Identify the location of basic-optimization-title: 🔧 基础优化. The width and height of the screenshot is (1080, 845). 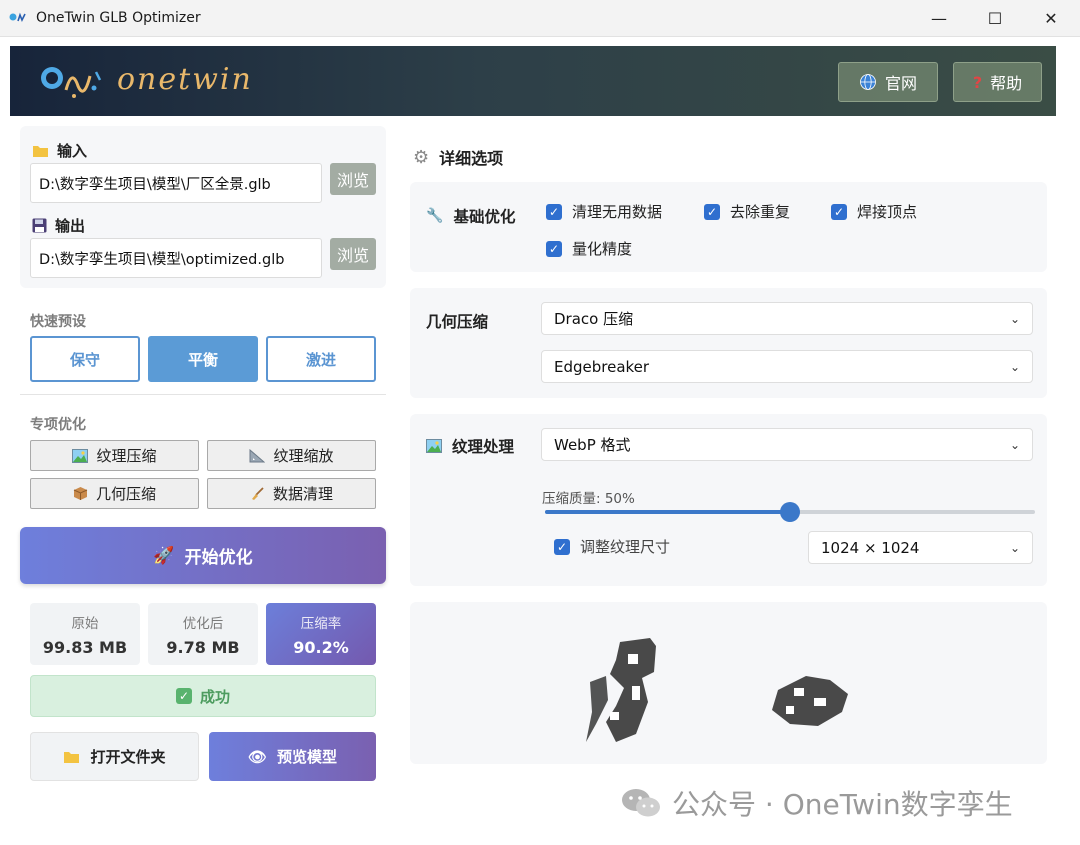
(471, 217).